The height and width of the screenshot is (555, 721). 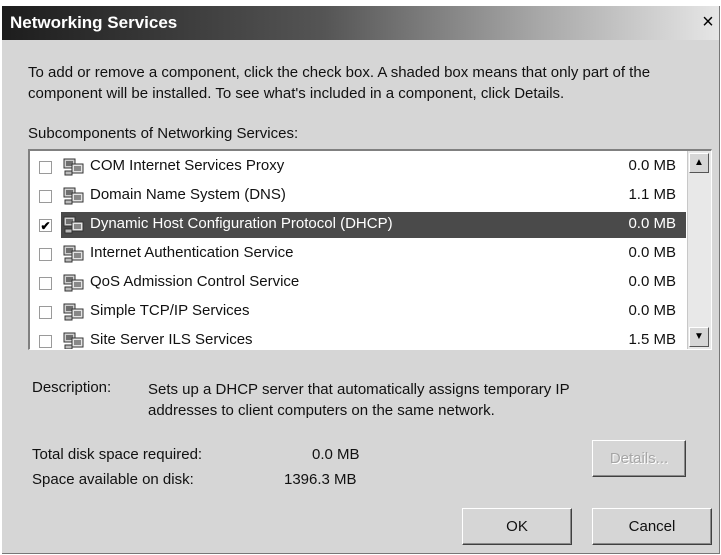 What do you see at coordinates (336, 454) in the screenshot?
I see `disk-required-value: 0.0 MB` at bounding box center [336, 454].